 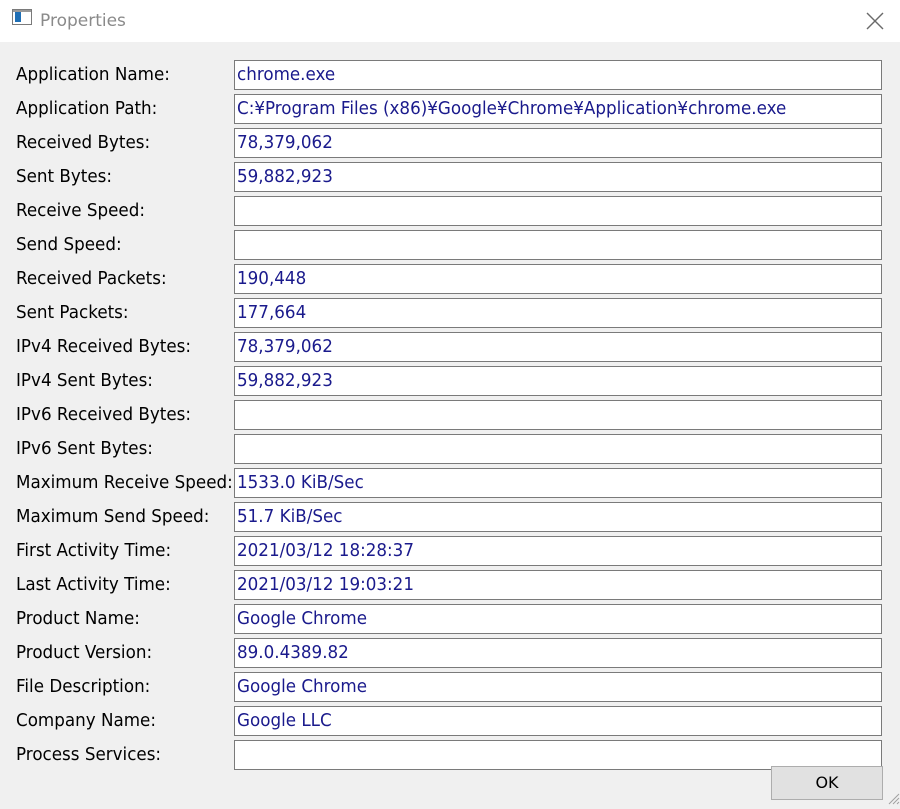 What do you see at coordinates (558, 245) in the screenshot?
I see `send-speed-field` at bounding box center [558, 245].